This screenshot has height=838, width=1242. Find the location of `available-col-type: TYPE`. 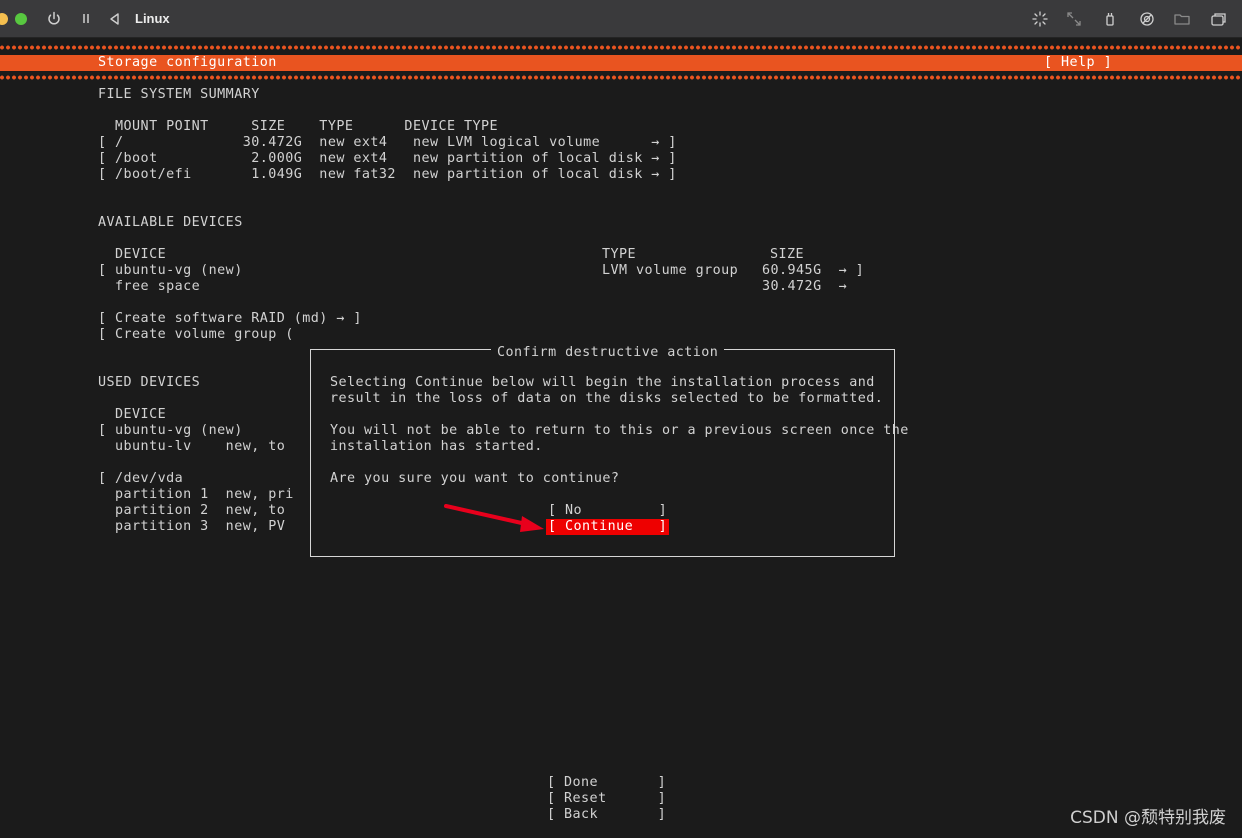

available-col-type: TYPE is located at coordinates (619, 254).